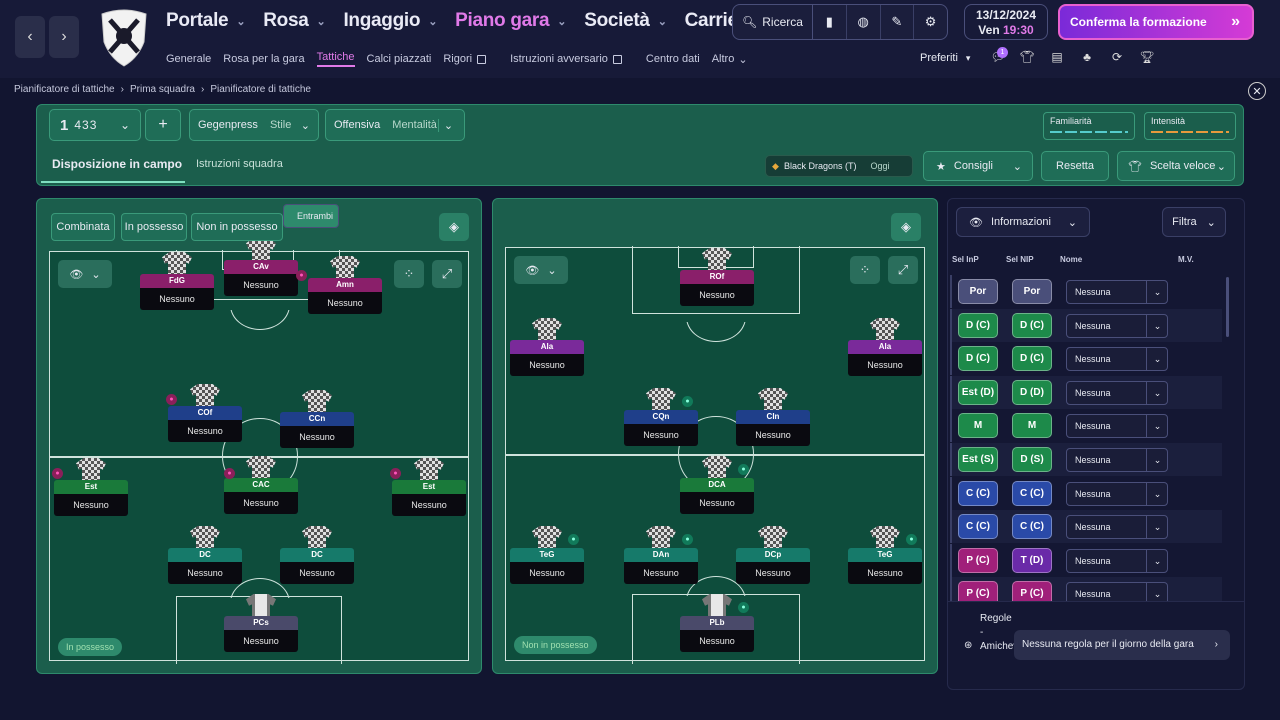 The image size is (1280, 720). I want to click on tab-team-instructions: Istruzioni squadra, so click(239, 164).